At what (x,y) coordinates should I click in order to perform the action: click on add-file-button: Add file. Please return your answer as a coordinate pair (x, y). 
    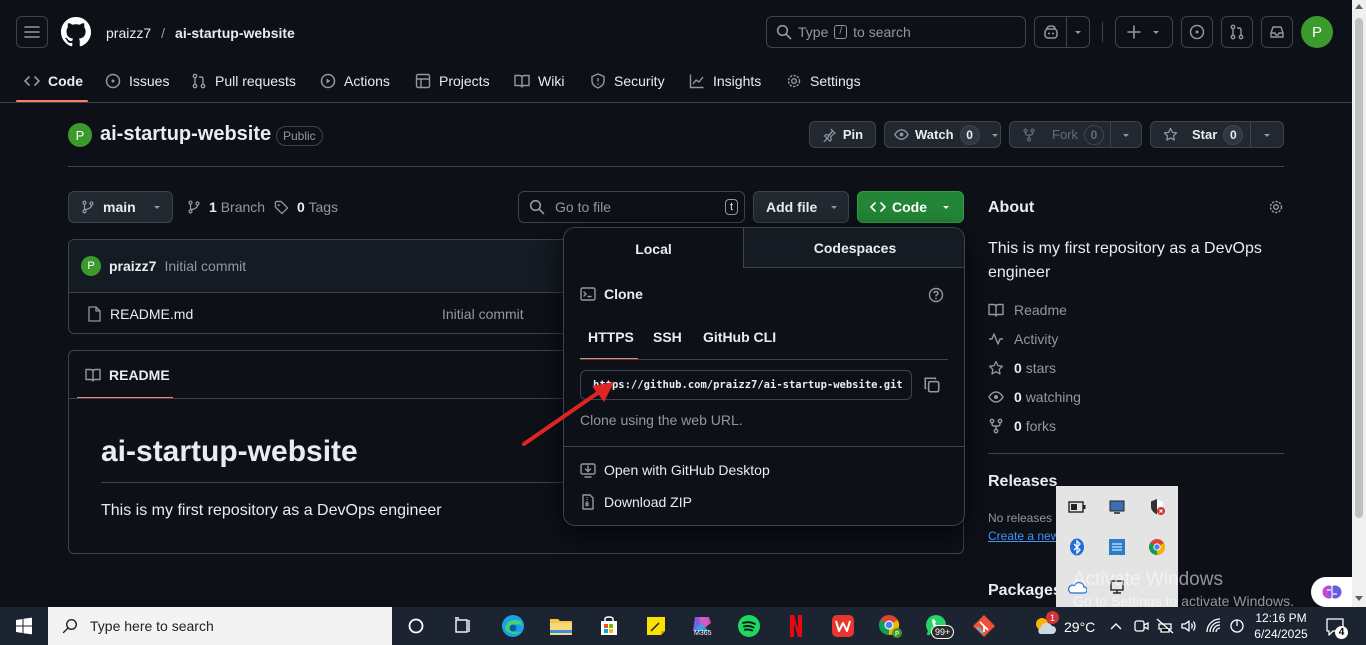
    Looking at the image, I should click on (801, 207).